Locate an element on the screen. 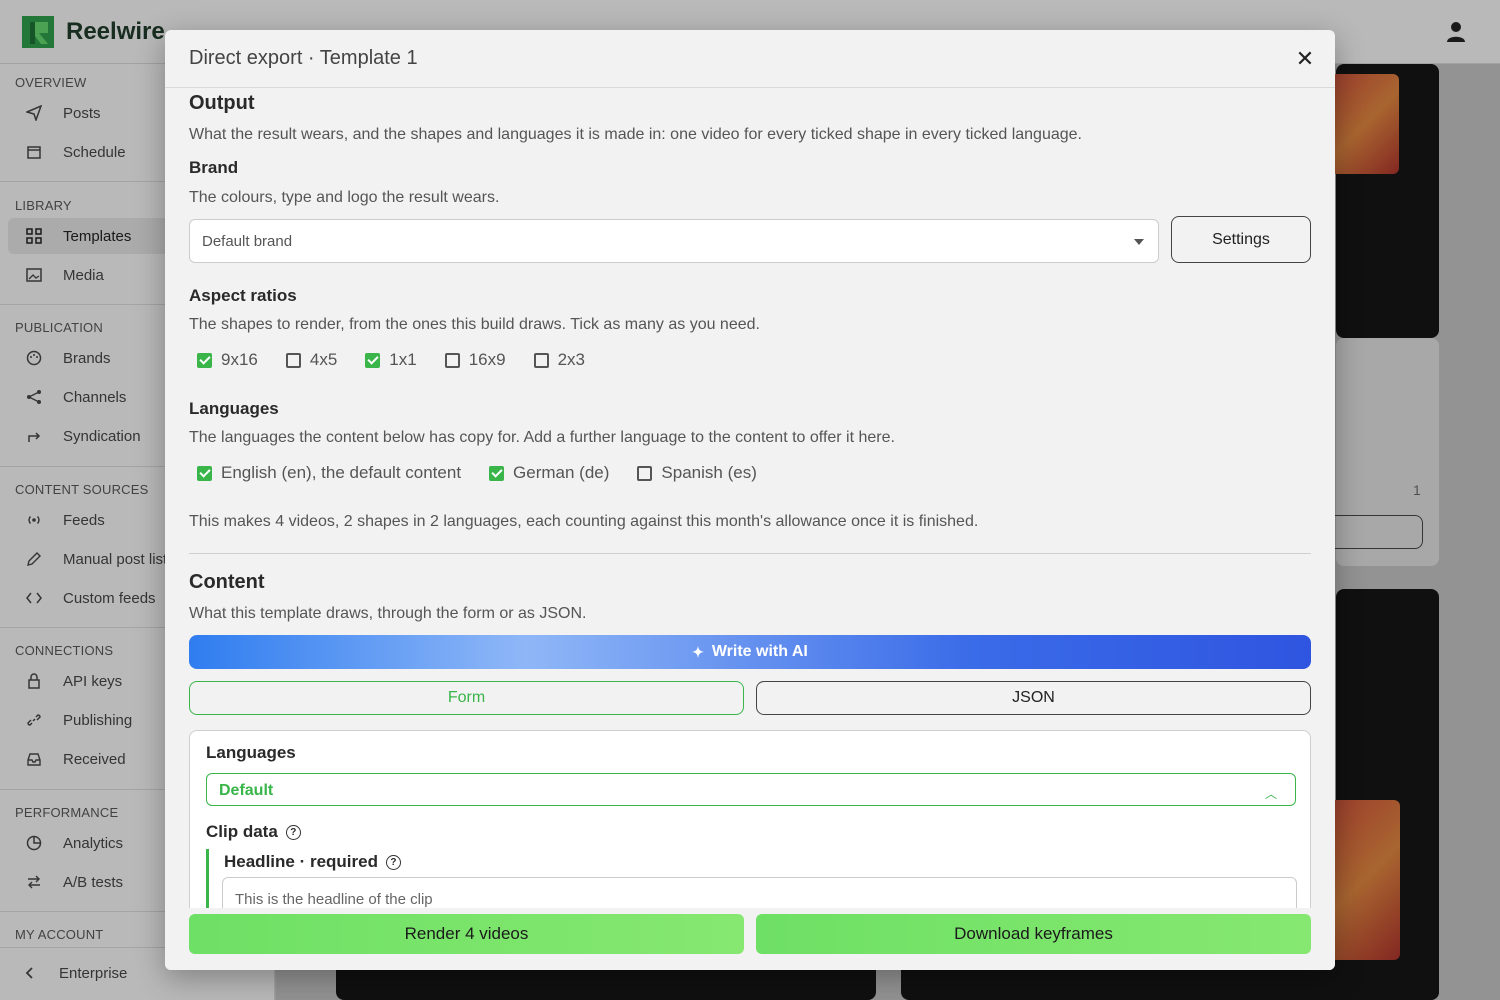 Image resolution: width=1500 pixels, height=1000 pixels. aspect-option-1x1: 1x1 is located at coordinates (391, 360).